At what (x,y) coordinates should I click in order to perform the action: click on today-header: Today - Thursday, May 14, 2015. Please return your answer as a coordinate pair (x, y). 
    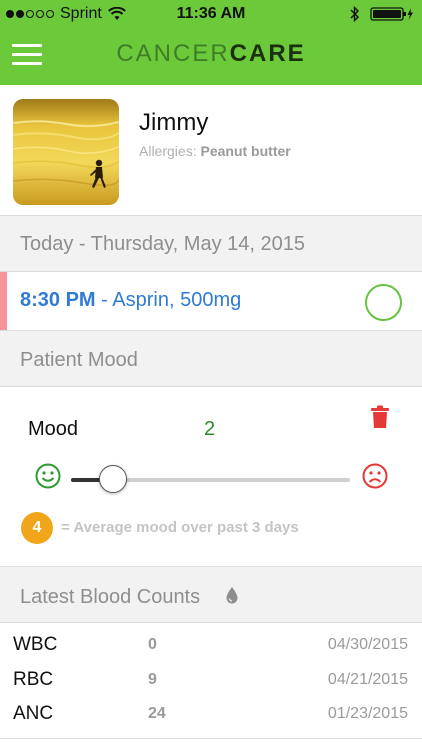
    Looking at the image, I should click on (211, 244).